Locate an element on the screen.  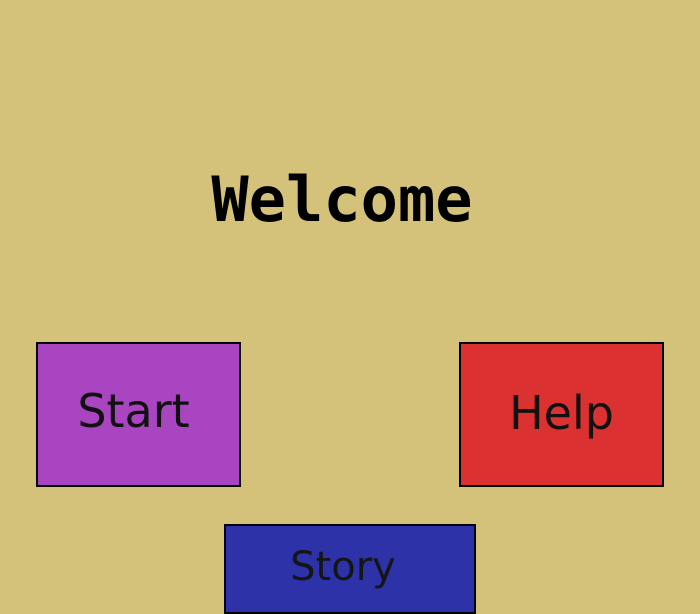
help-button-label: Help is located at coordinates (561, 412).